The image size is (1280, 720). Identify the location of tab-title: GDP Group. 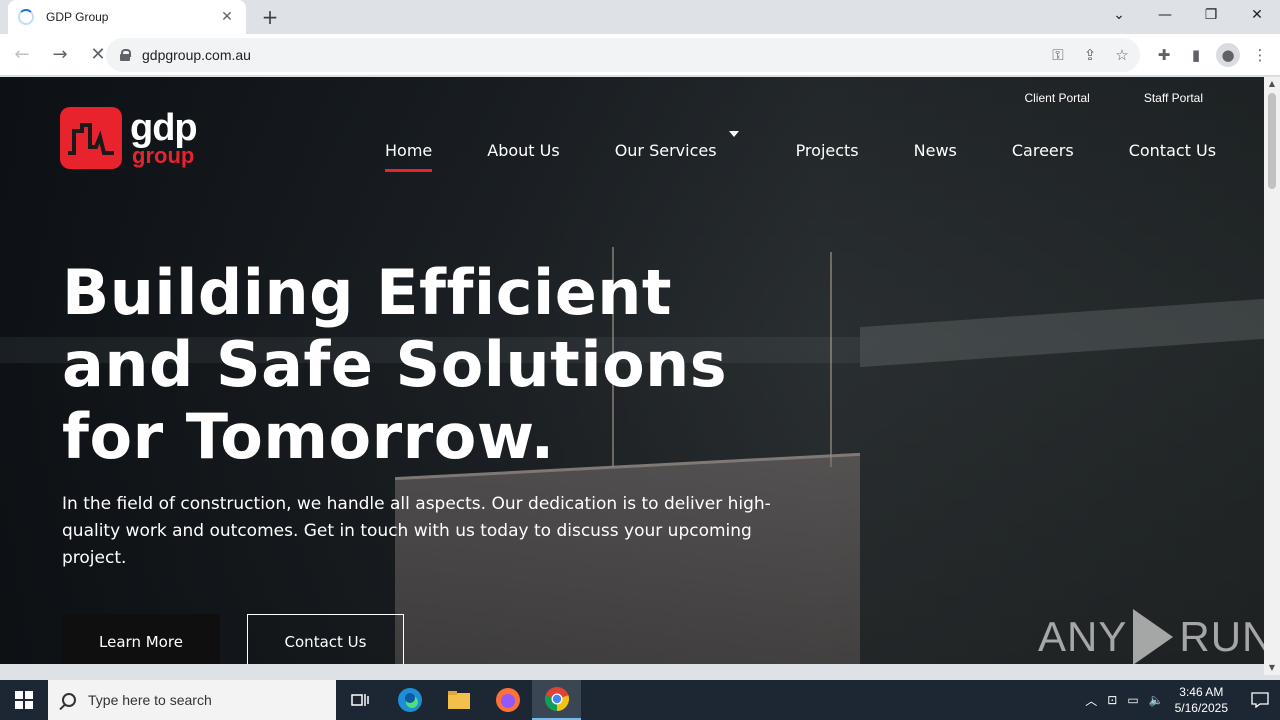
(77, 17).